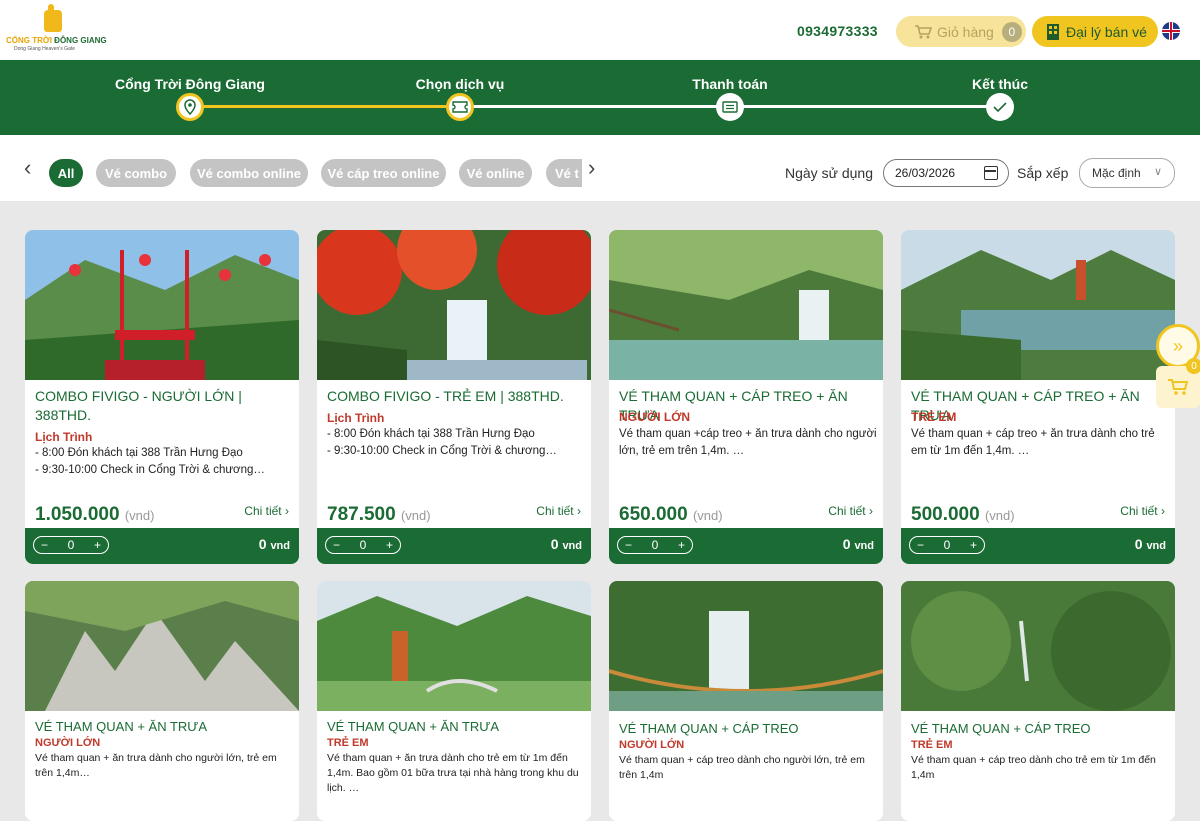  I want to click on payment-icon, so click(730, 107).